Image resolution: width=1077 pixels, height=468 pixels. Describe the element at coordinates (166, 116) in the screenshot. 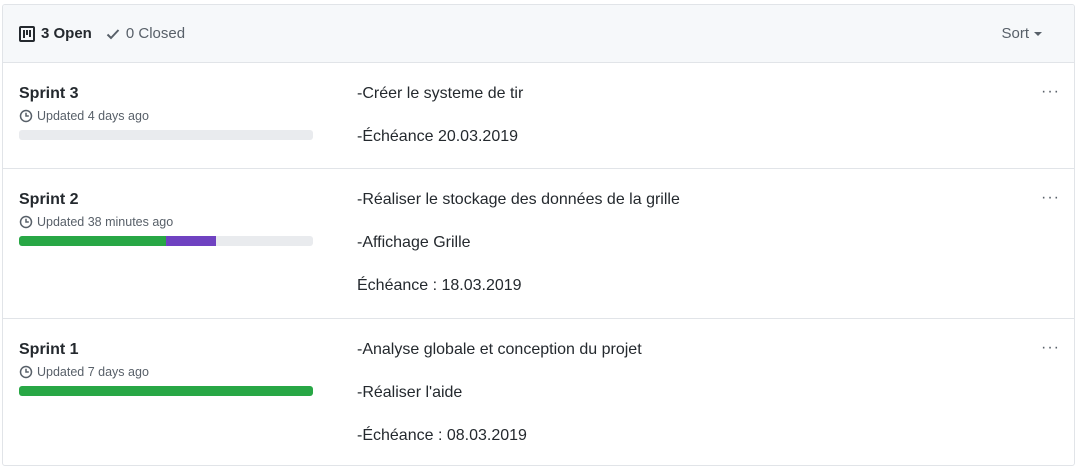

I see `project-updated: Updated 4 days ago` at that location.